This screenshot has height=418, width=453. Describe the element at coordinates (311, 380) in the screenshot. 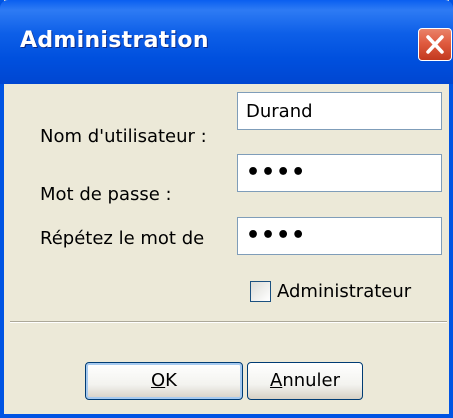

I see `cancel-button-label: nnuler` at that location.